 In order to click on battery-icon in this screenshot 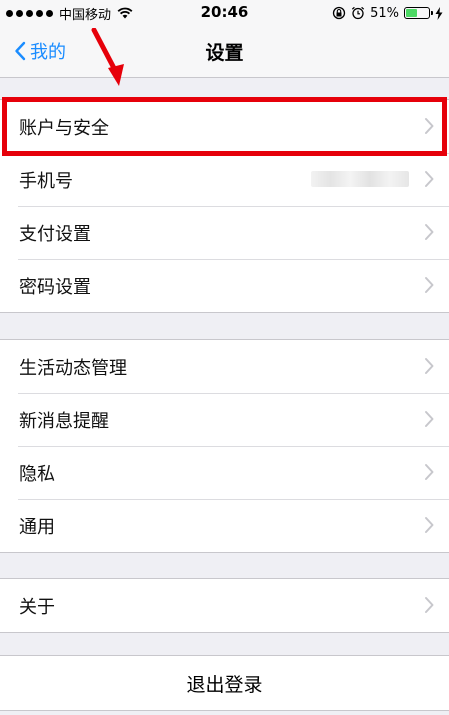, I will do `click(418, 13)`.